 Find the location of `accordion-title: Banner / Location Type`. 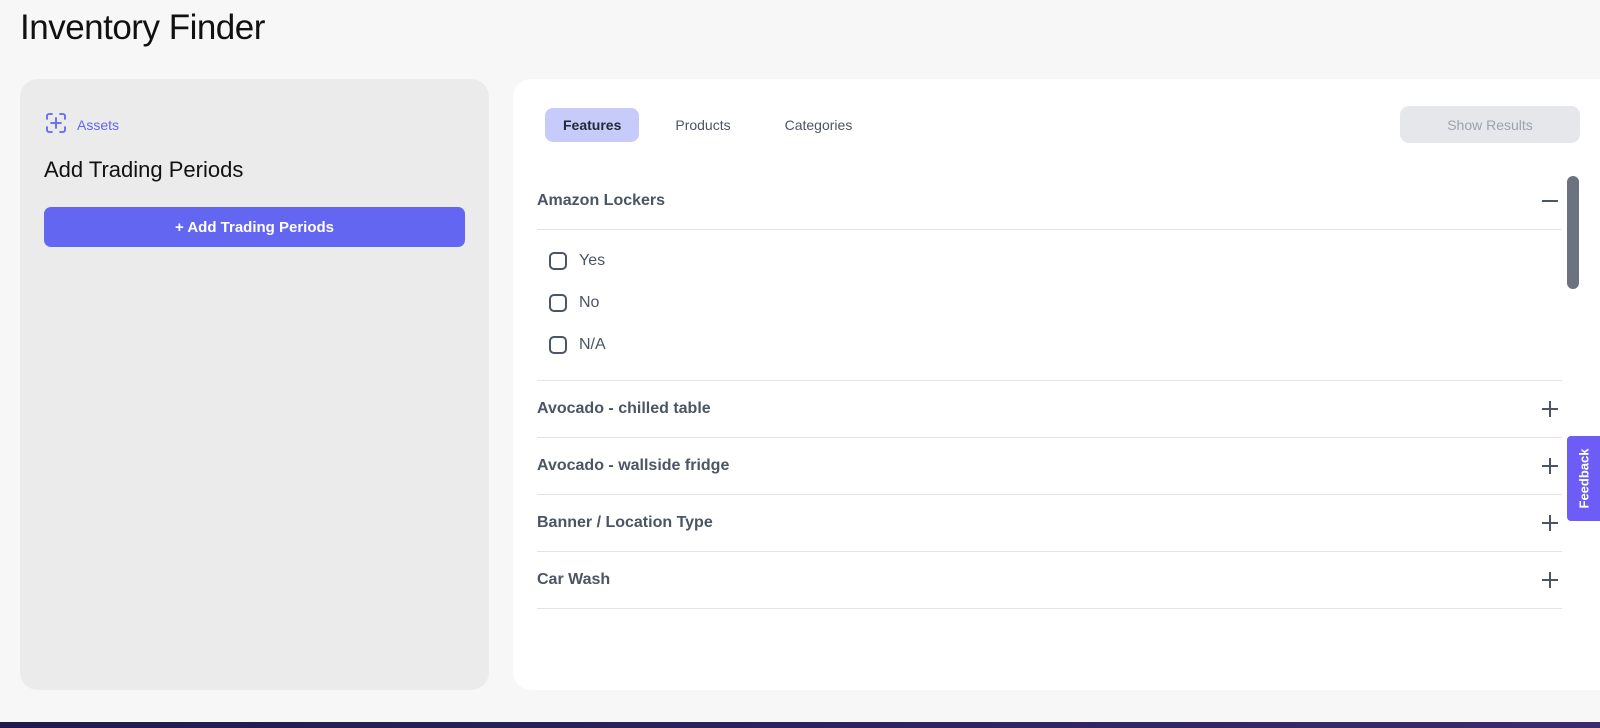

accordion-title: Banner / Location Type is located at coordinates (625, 522).